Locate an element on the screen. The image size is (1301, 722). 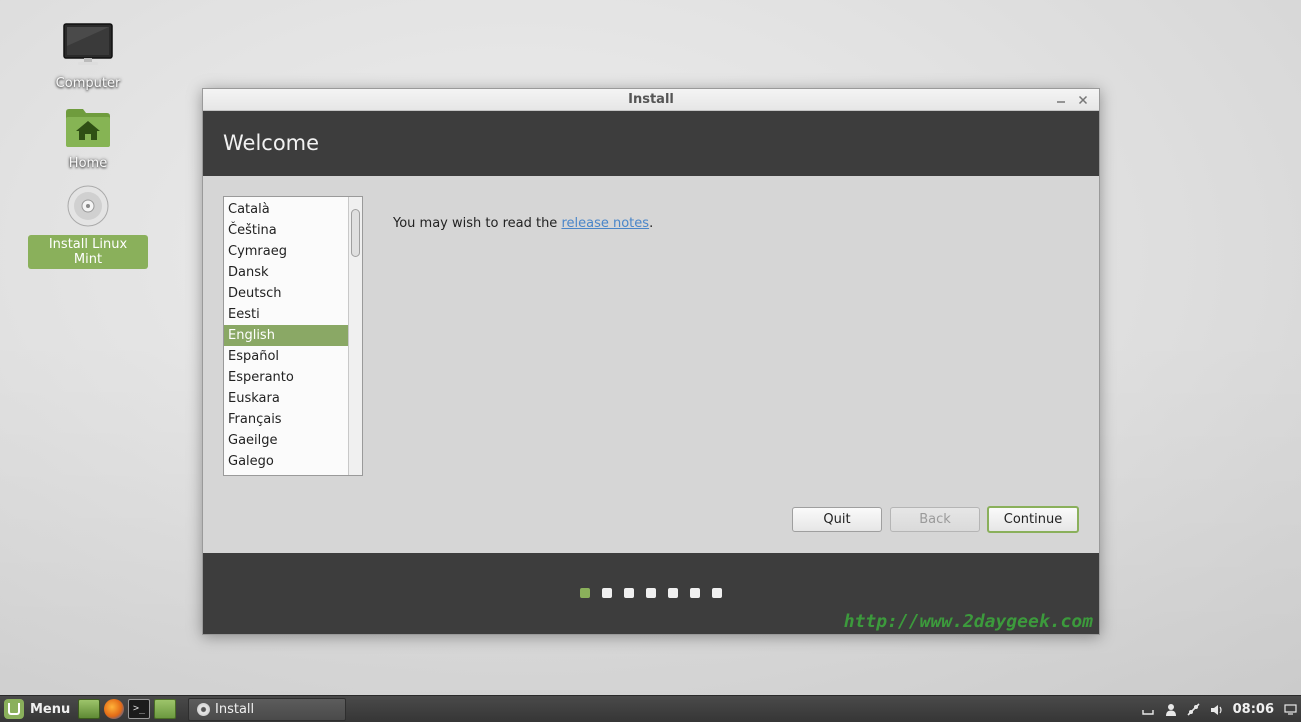
menu-label: Menu is located at coordinates (50, 709).